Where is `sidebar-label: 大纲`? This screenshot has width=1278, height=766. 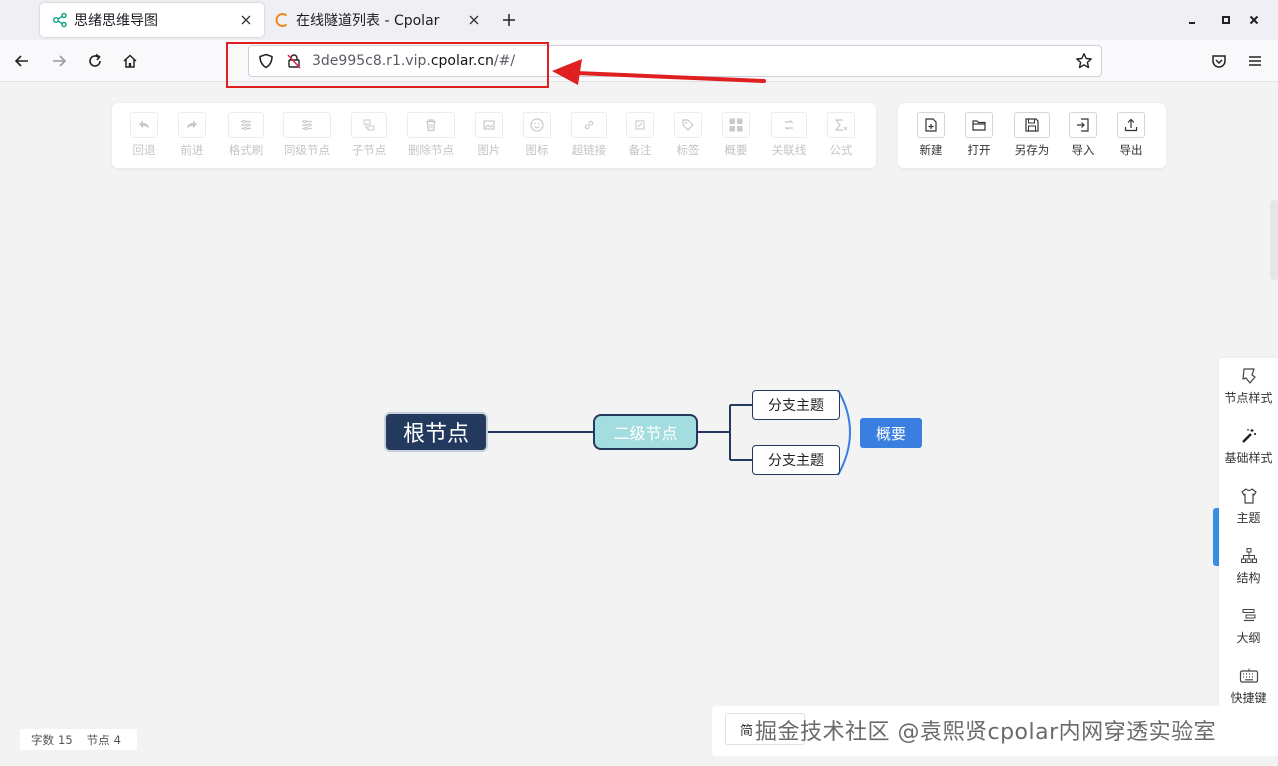
sidebar-label: 大纲 is located at coordinates (1248, 638).